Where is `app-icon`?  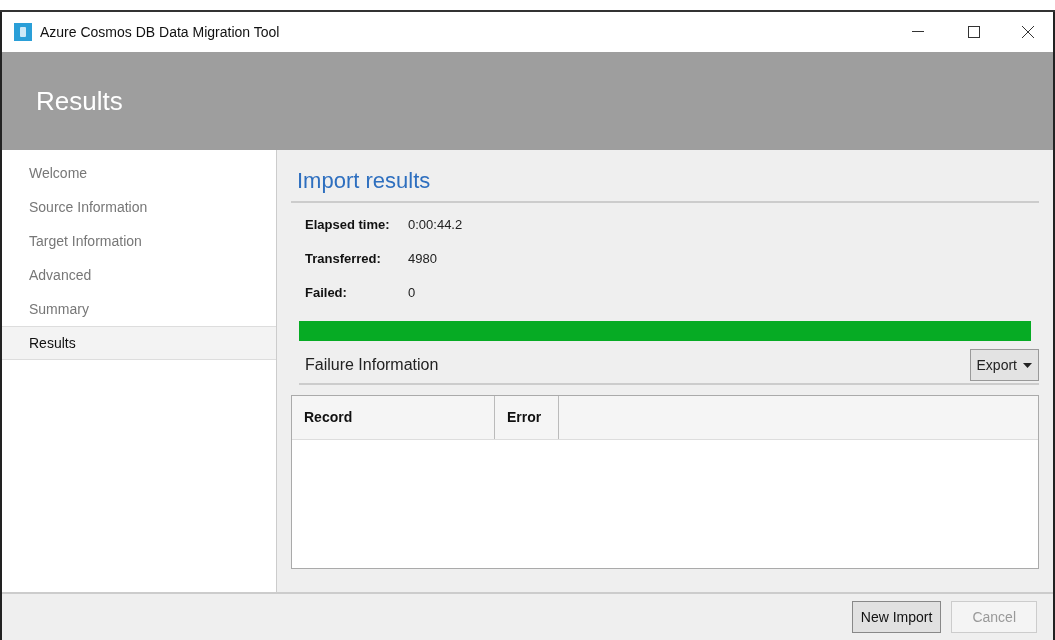
app-icon is located at coordinates (23, 32).